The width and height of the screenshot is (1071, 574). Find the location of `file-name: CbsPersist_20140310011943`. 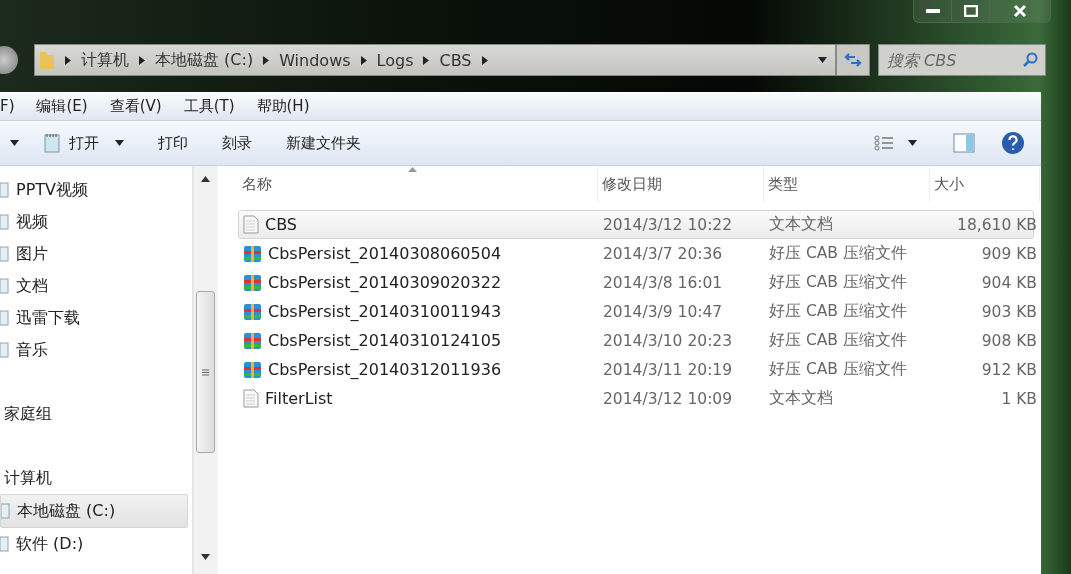

file-name: CbsPersist_20140310011943 is located at coordinates (385, 311).